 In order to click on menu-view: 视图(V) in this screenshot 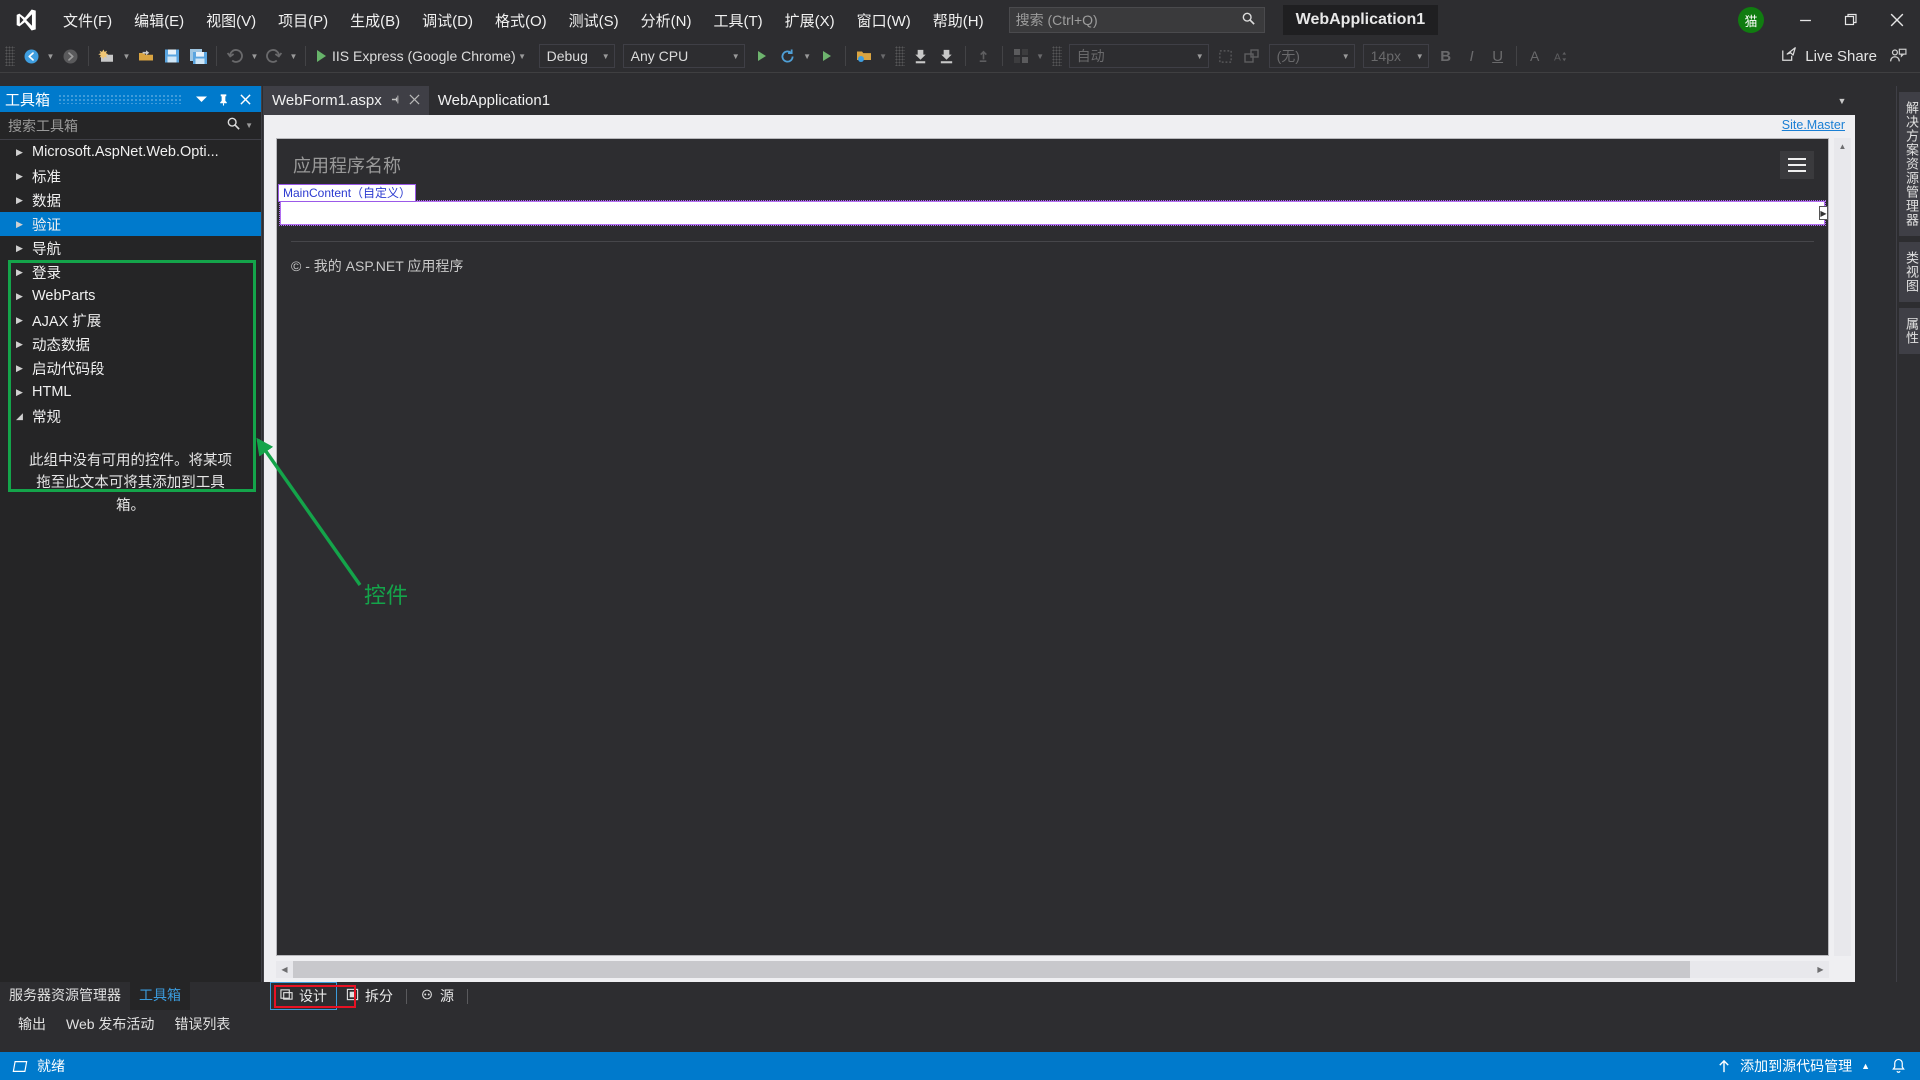, I will do `click(231, 20)`.